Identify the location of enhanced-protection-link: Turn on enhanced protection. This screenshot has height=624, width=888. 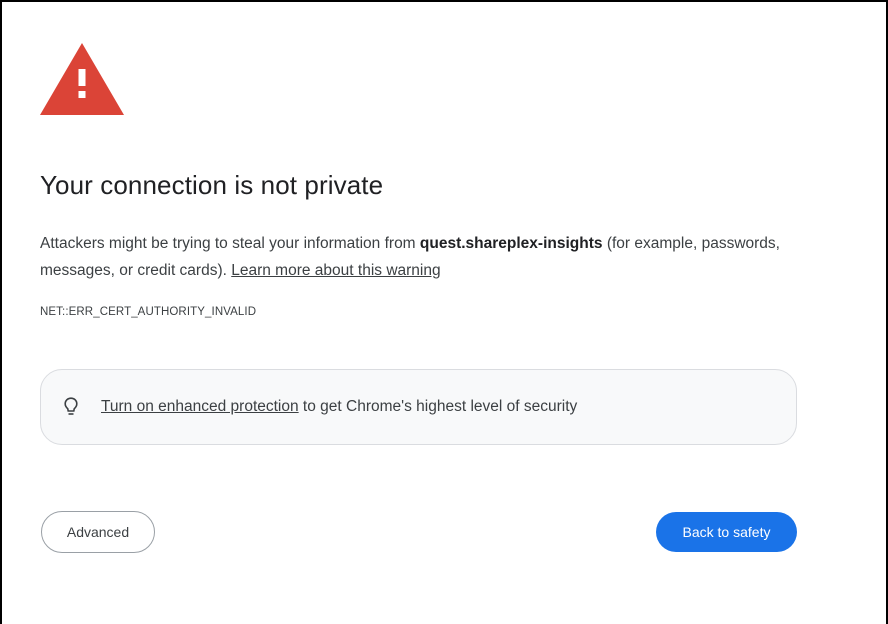
(200, 406).